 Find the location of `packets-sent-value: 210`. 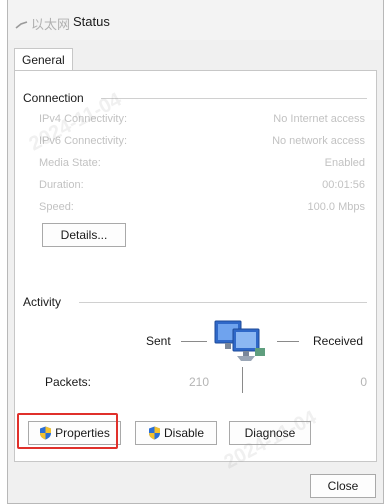

packets-sent-value: 210 is located at coordinates (198, 382).